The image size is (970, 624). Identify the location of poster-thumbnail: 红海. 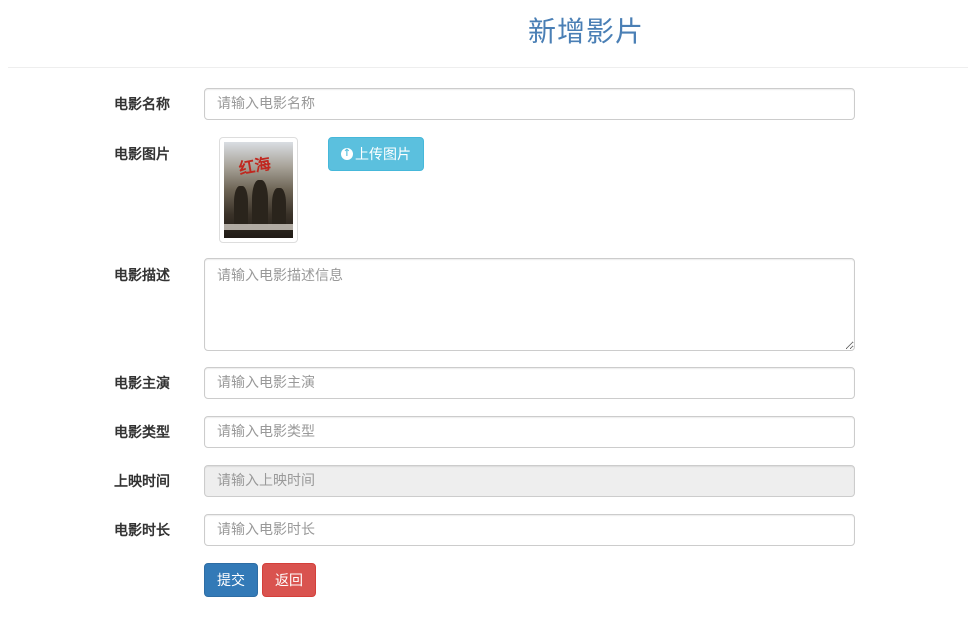
(258, 190).